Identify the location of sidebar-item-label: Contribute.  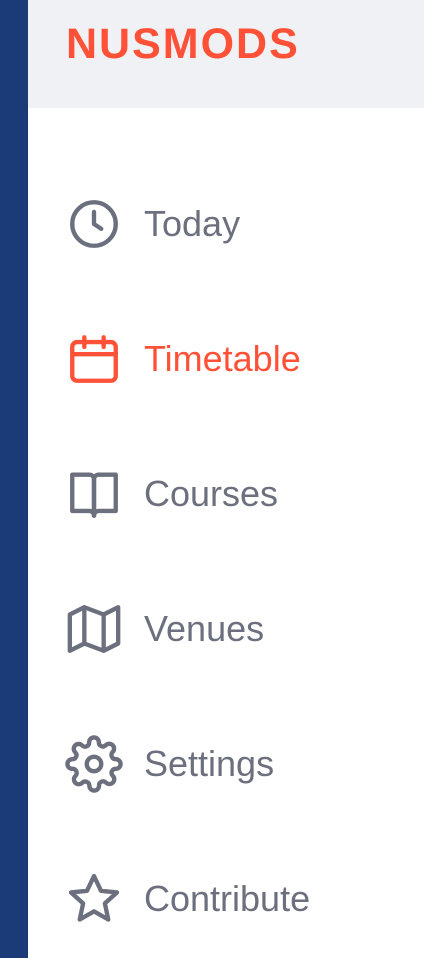
(227, 898).